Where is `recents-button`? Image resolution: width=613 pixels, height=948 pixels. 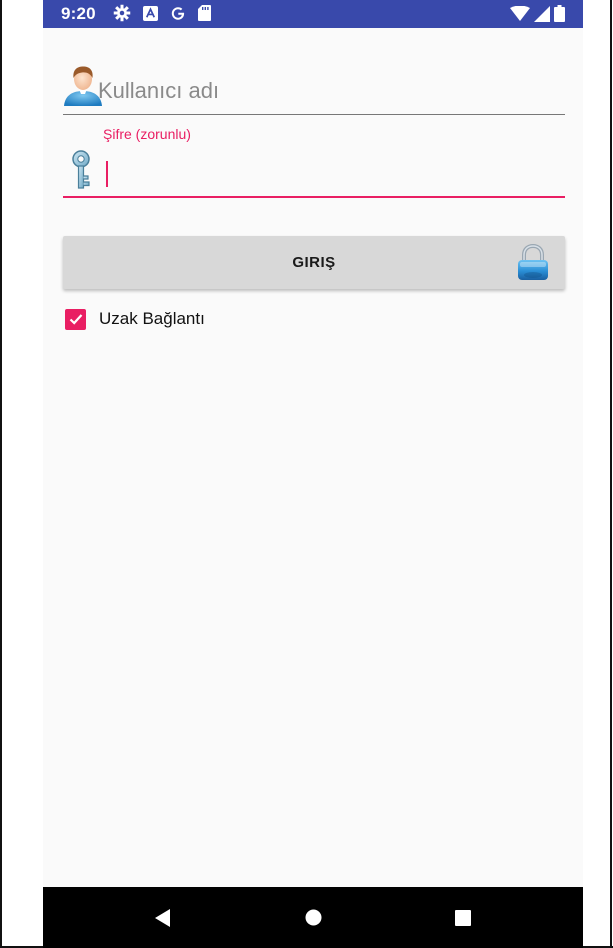
recents-button is located at coordinates (463, 917).